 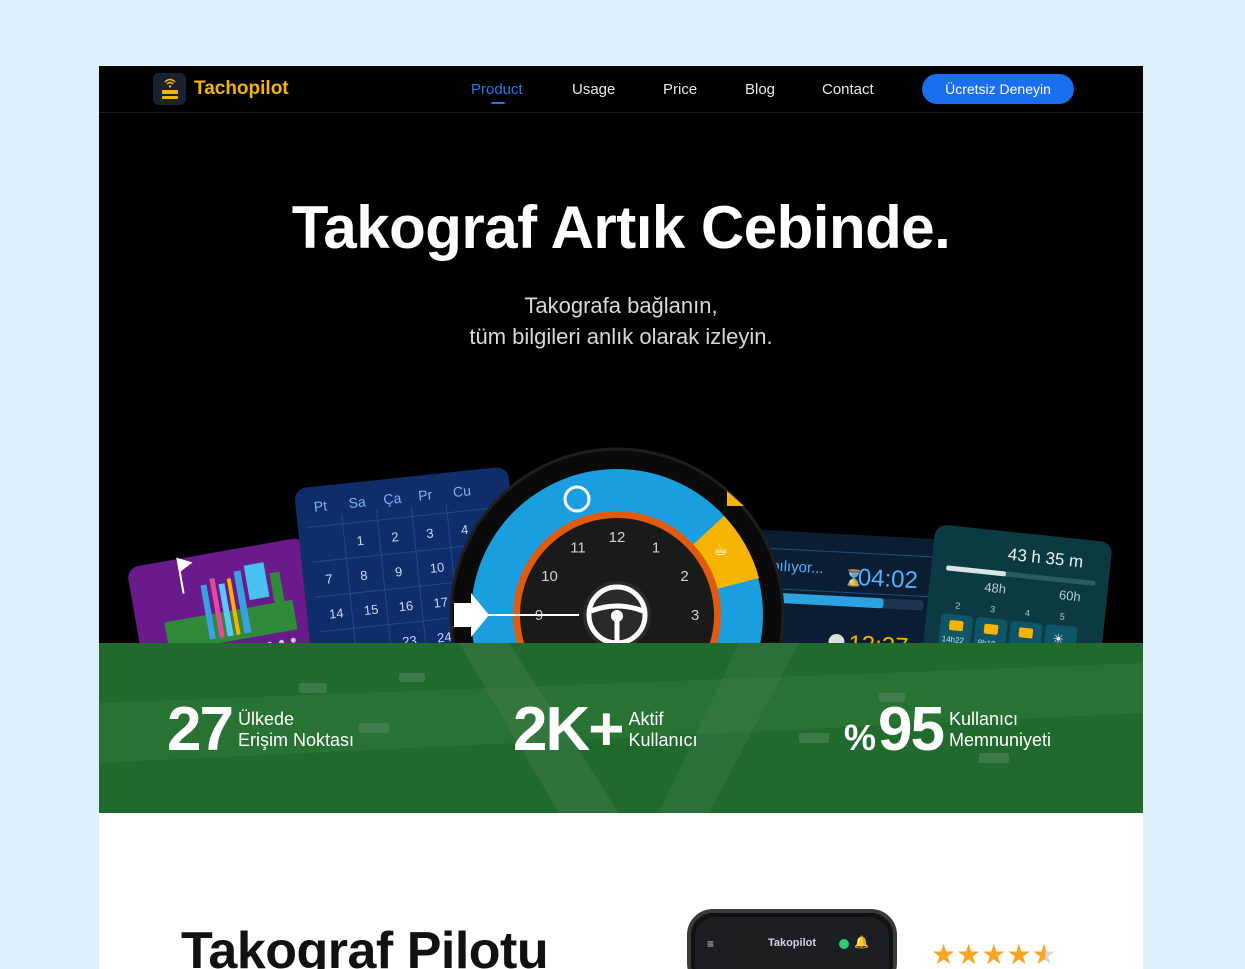 What do you see at coordinates (578, 548) in the screenshot?
I see `dial-hour-number: 11` at bounding box center [578, 548].